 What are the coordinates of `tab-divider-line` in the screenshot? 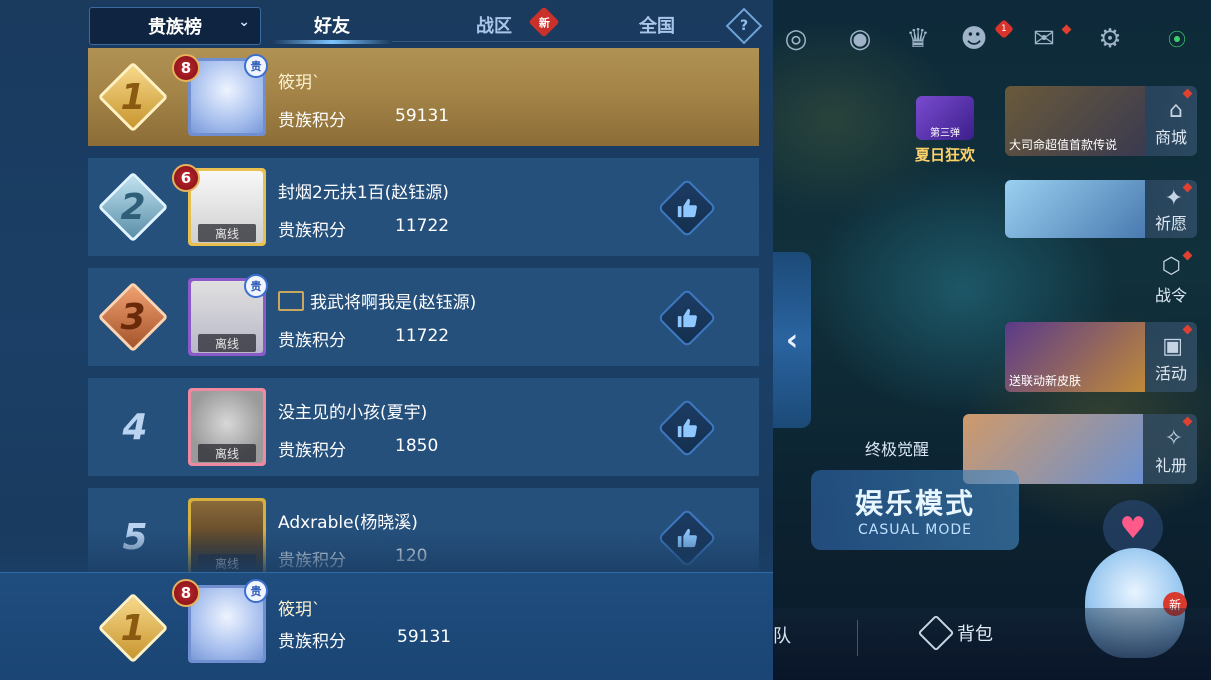 It's located at (556, 41).